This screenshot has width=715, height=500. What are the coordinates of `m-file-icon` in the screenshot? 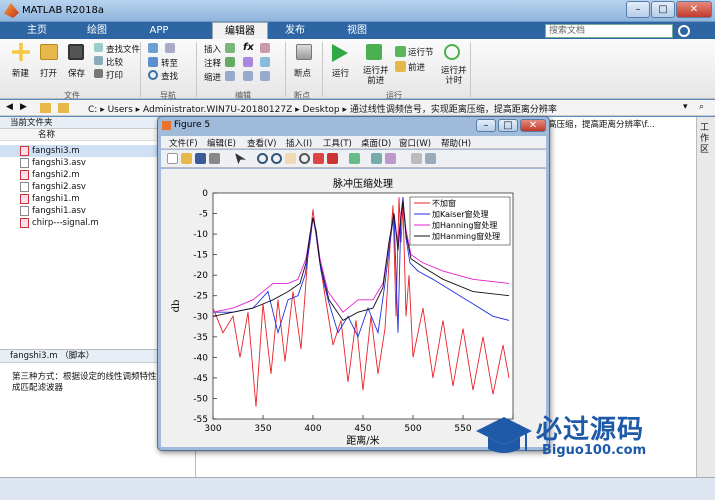 It's located at (24, 223).